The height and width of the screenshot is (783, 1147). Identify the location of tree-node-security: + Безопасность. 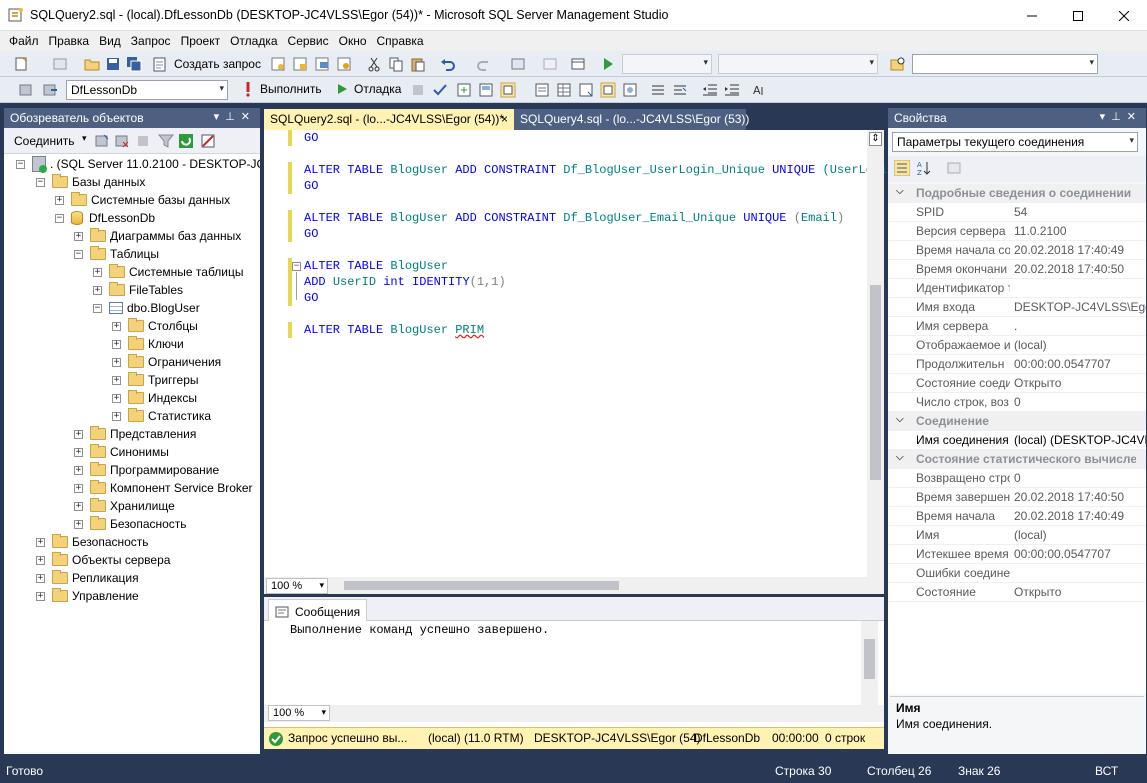
(92, 542).